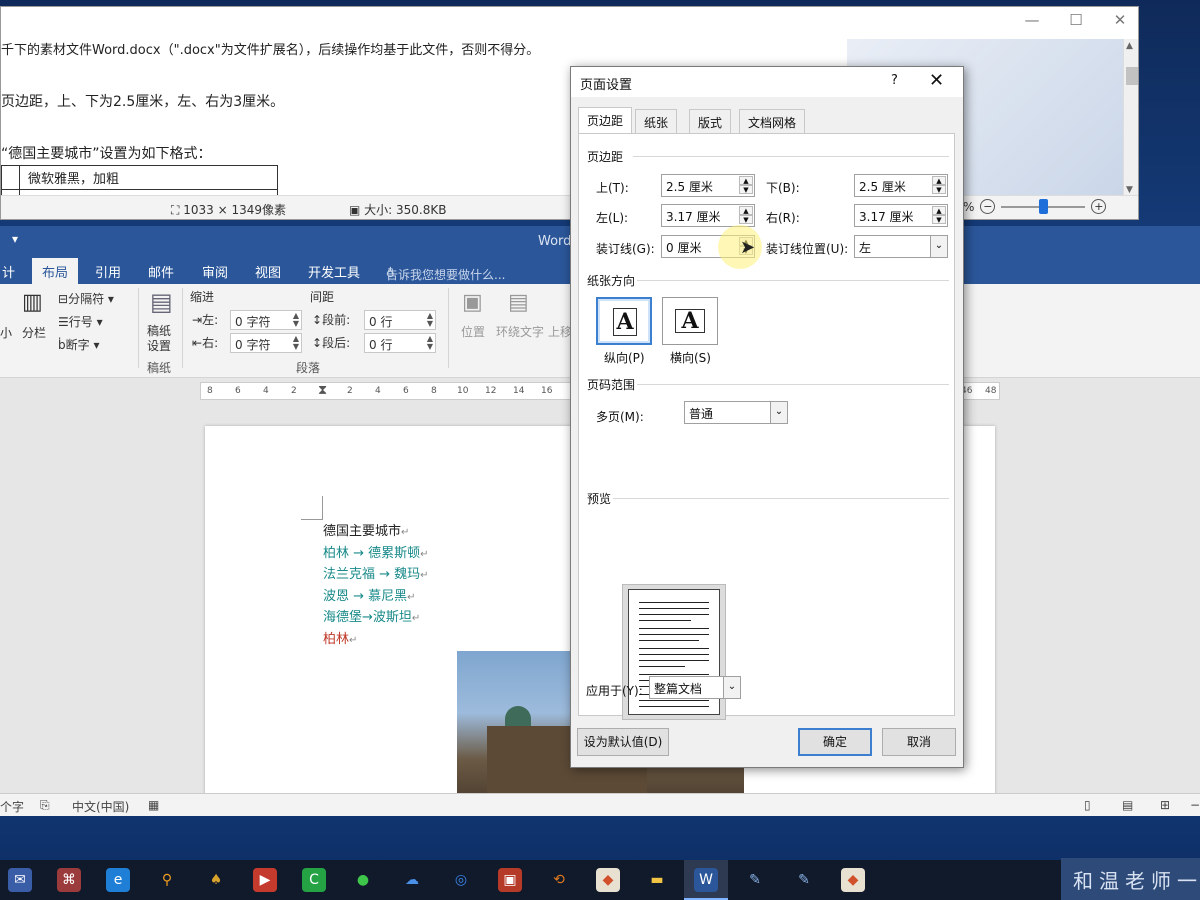 This screenshot has height=900, width=1200. I want to click on landscape-button: A, so click(690, 321).